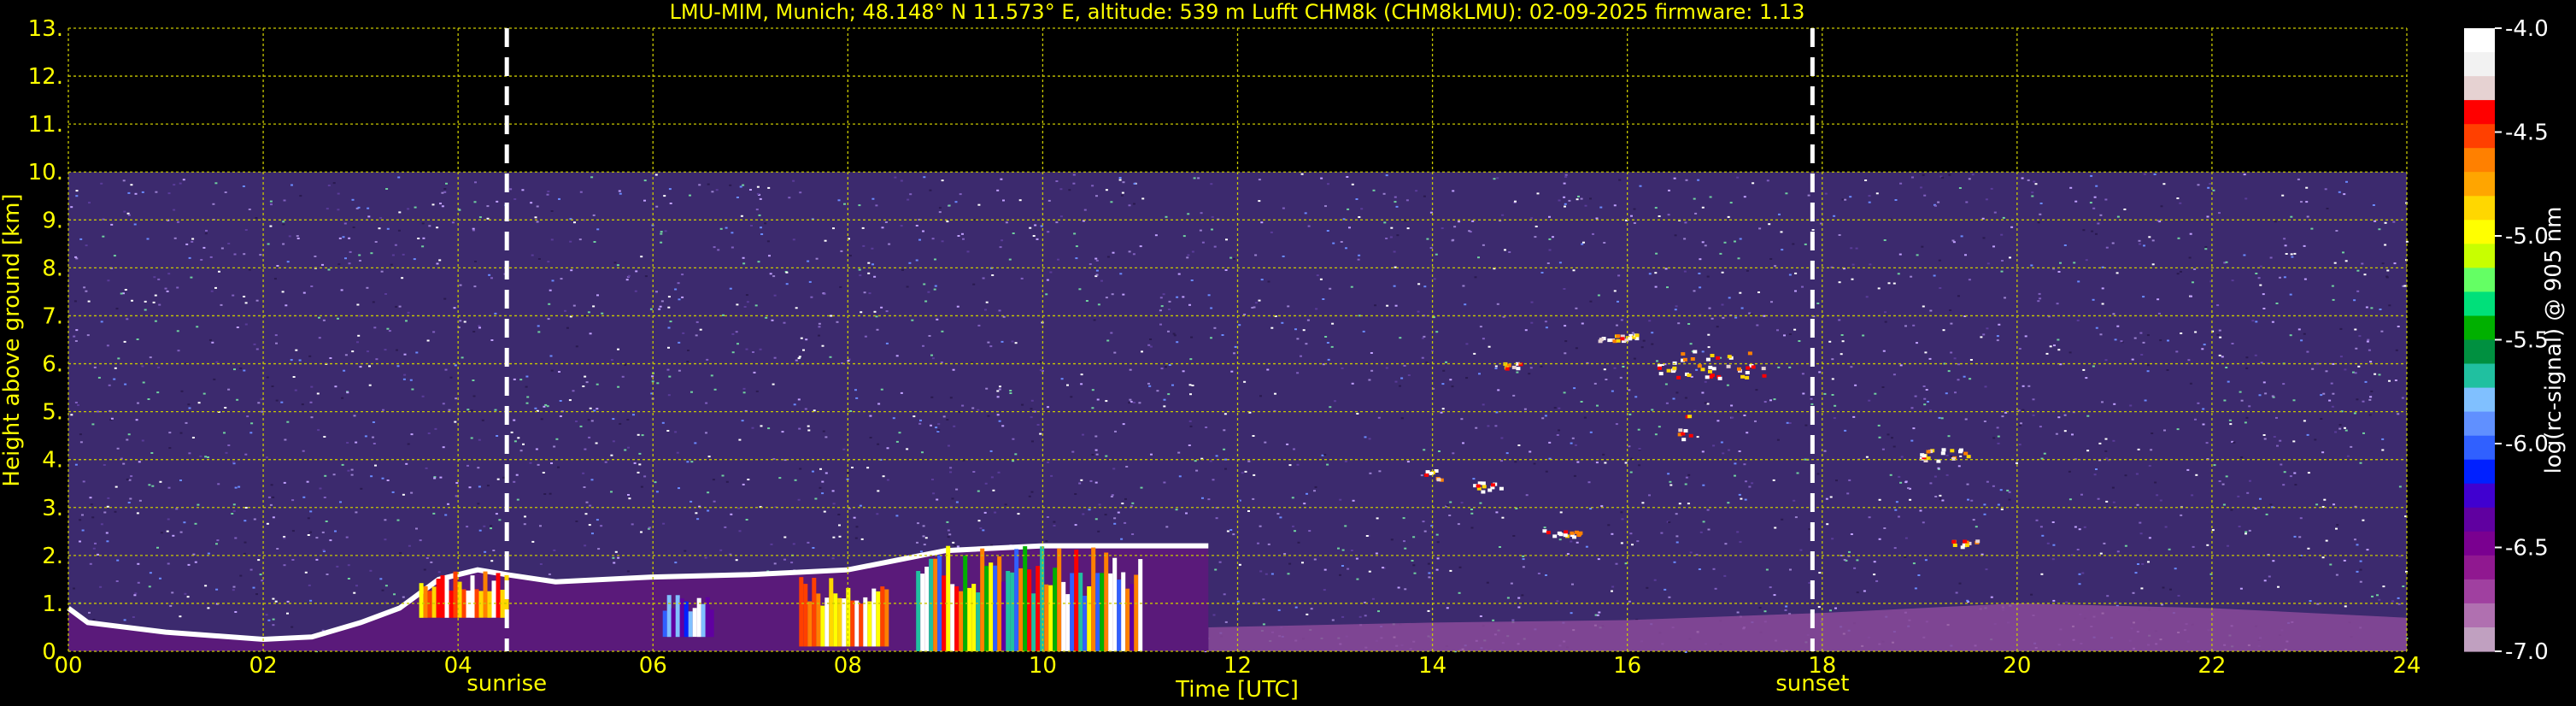  Describe the element at coordinates (1637, 335) in the screenshot. I see `aerosol-point` at that location.